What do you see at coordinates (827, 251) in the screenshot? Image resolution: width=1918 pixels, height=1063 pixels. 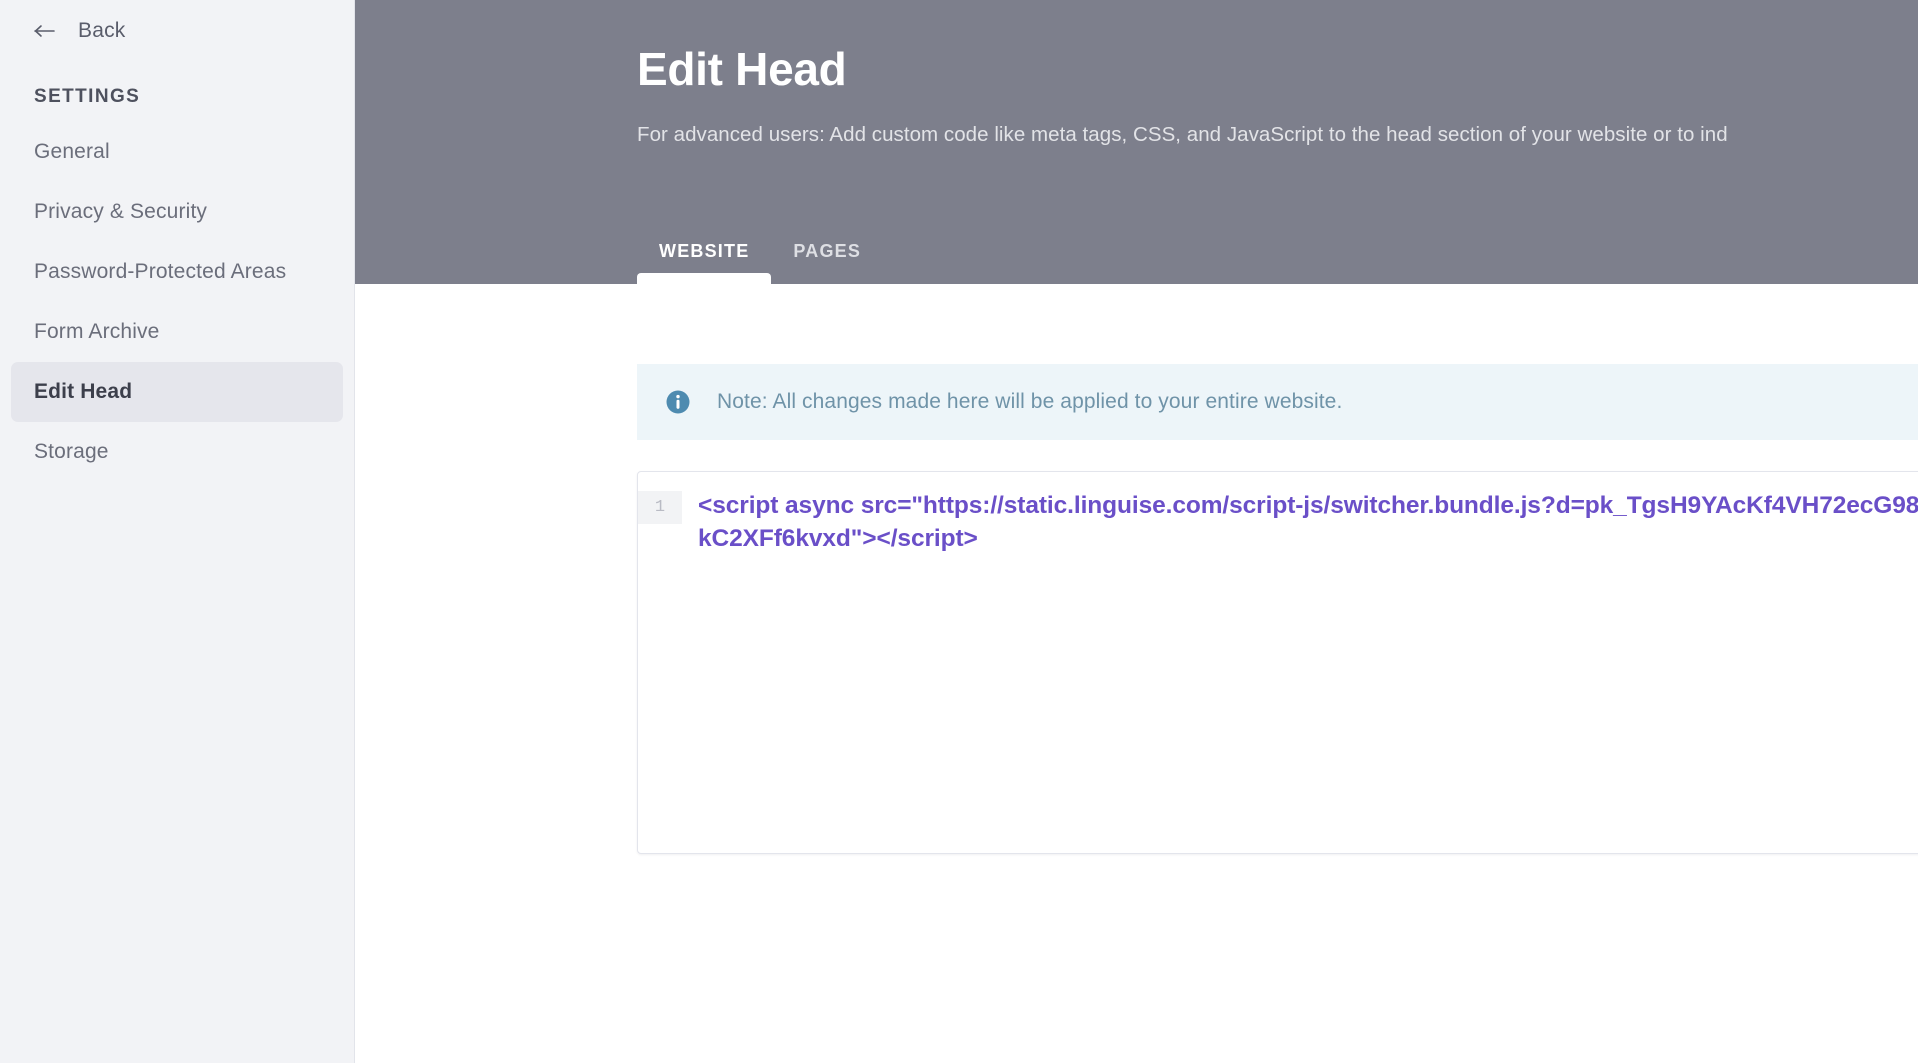 I see `tab-label: PAGES` at bounding box center [827, 251].